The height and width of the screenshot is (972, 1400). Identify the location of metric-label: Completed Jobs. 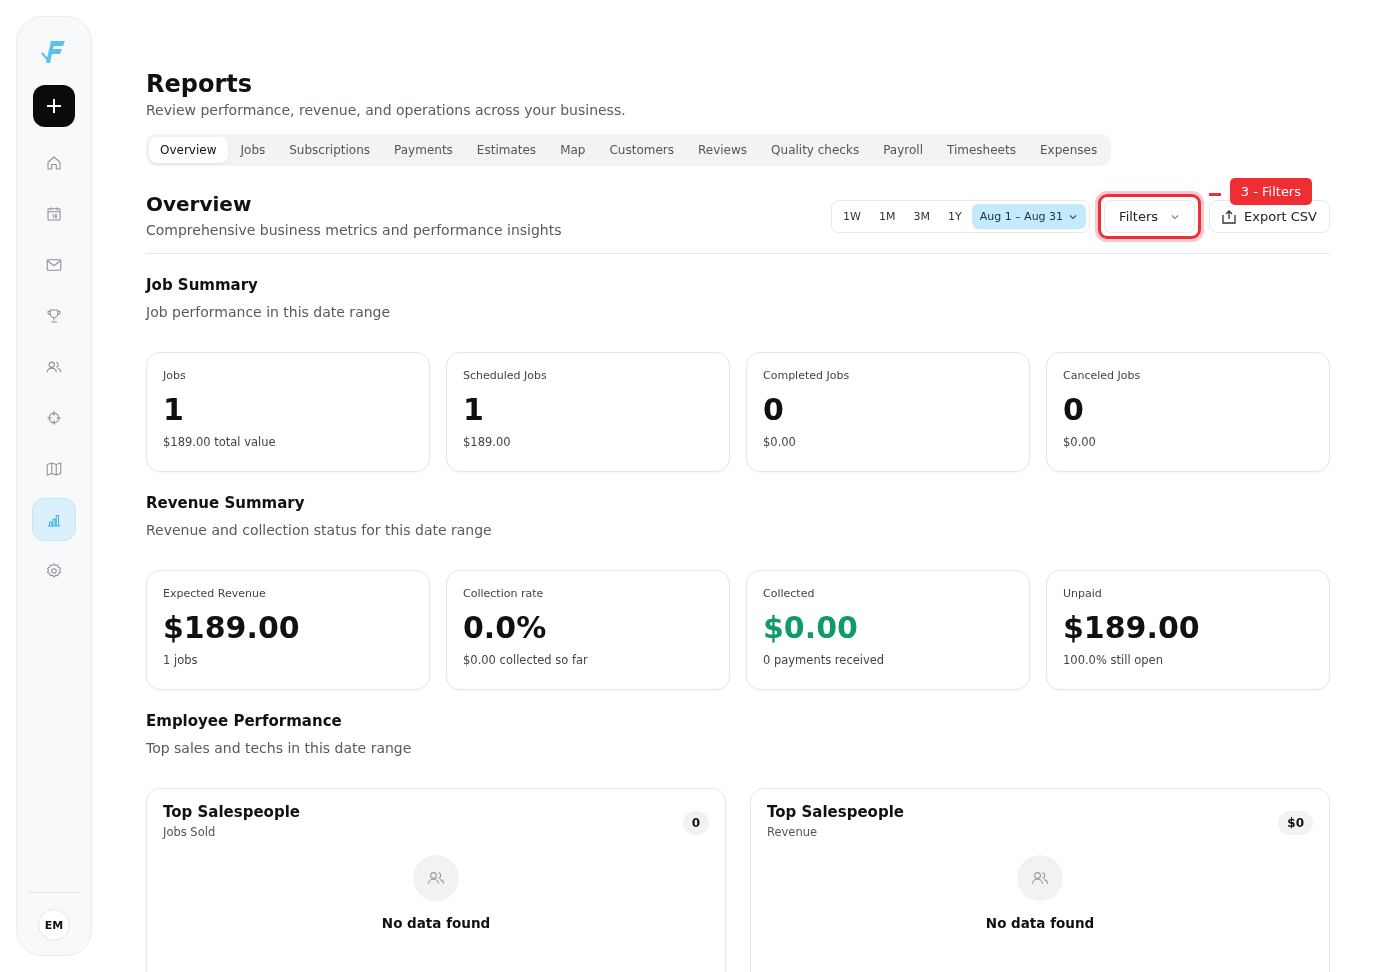
(807, 375).